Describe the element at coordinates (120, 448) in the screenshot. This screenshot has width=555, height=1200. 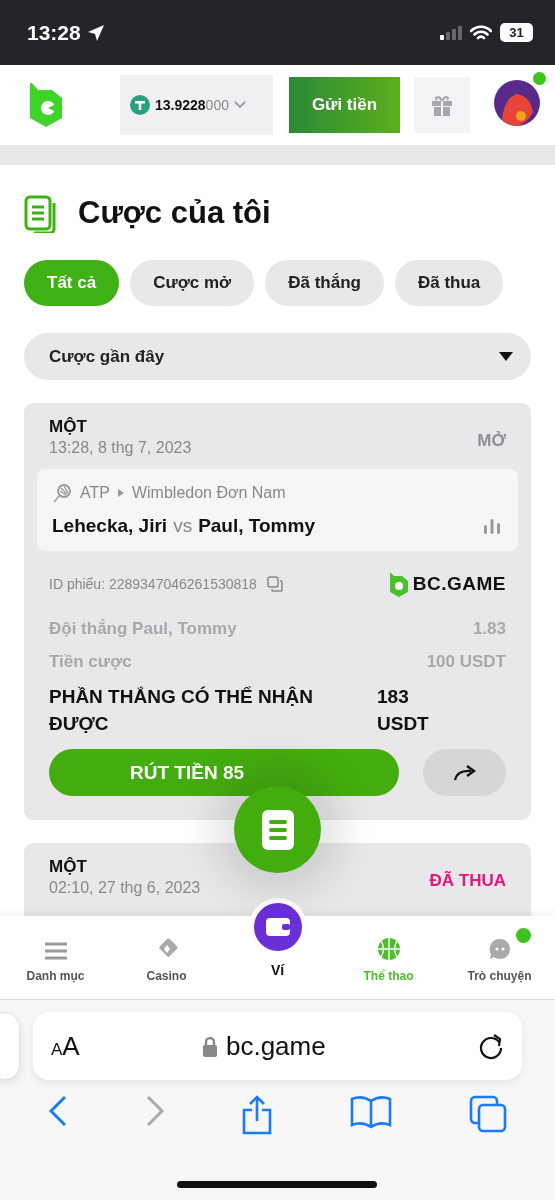
I see `bet-time: 13:28, 8 thg 7, 2023` at that location.